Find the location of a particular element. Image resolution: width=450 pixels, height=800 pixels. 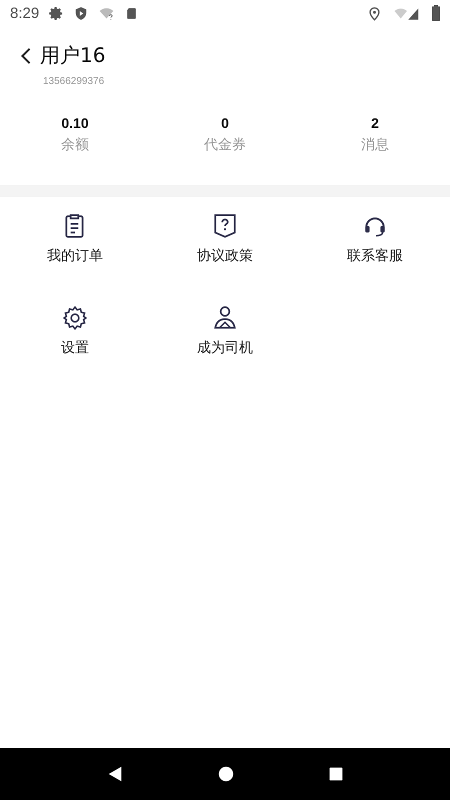

stat-label: 消息 is located at coordinates (375, 145).